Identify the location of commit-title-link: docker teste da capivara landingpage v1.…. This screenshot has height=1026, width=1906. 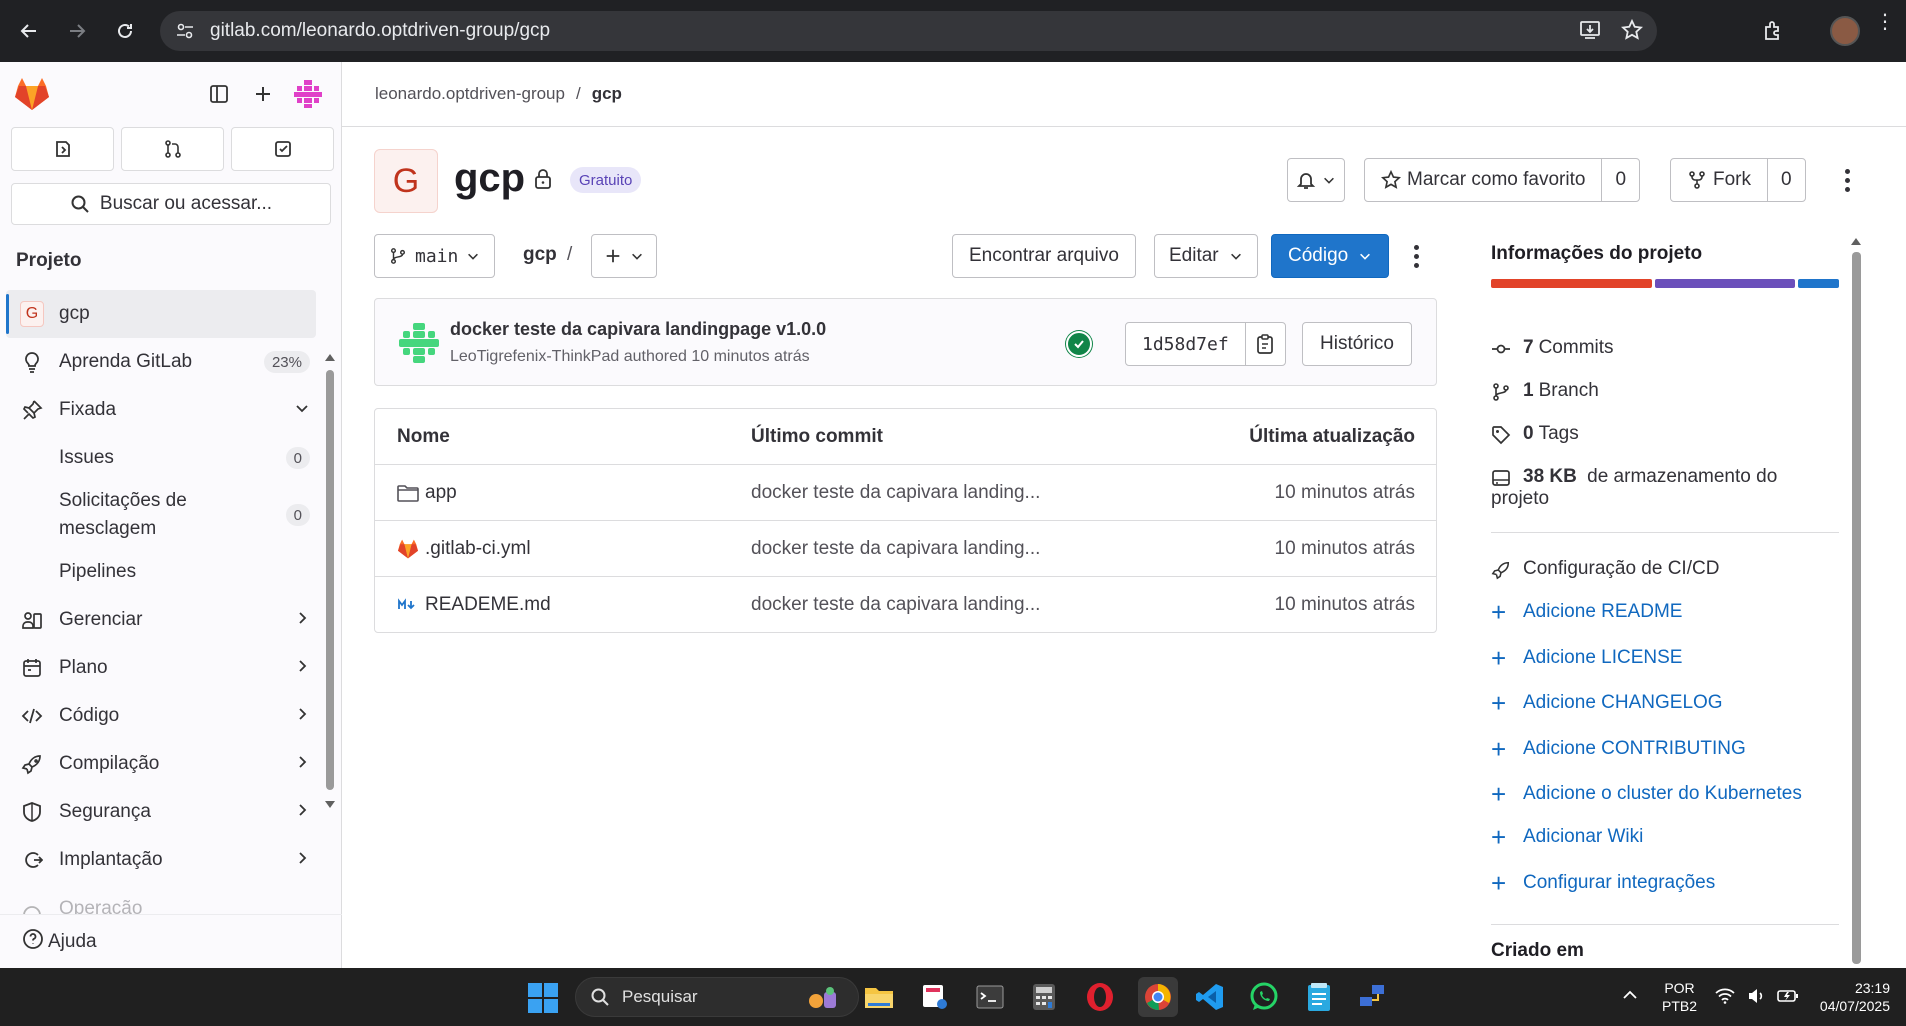
(638, 329).